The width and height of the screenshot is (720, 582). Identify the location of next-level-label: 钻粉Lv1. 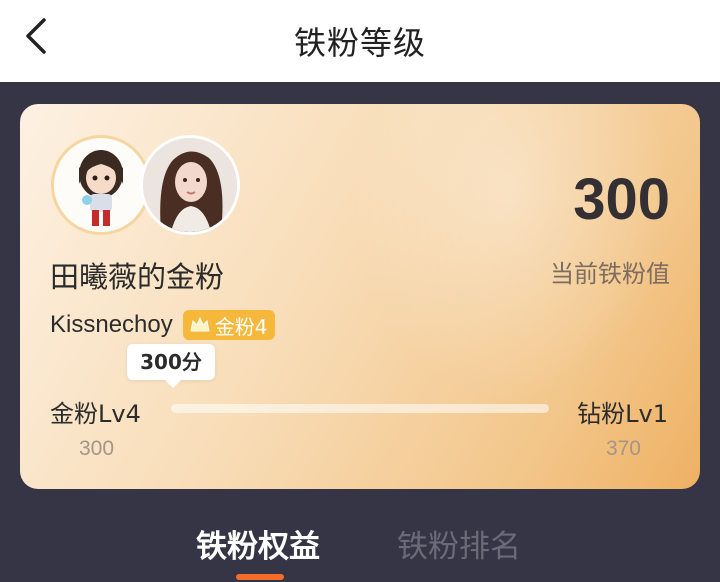
(622, 414).